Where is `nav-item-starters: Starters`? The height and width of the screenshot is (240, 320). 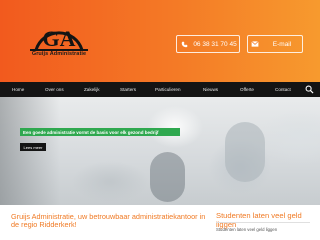
nav-item-starters: Starters is located at coordinates (128, 89).